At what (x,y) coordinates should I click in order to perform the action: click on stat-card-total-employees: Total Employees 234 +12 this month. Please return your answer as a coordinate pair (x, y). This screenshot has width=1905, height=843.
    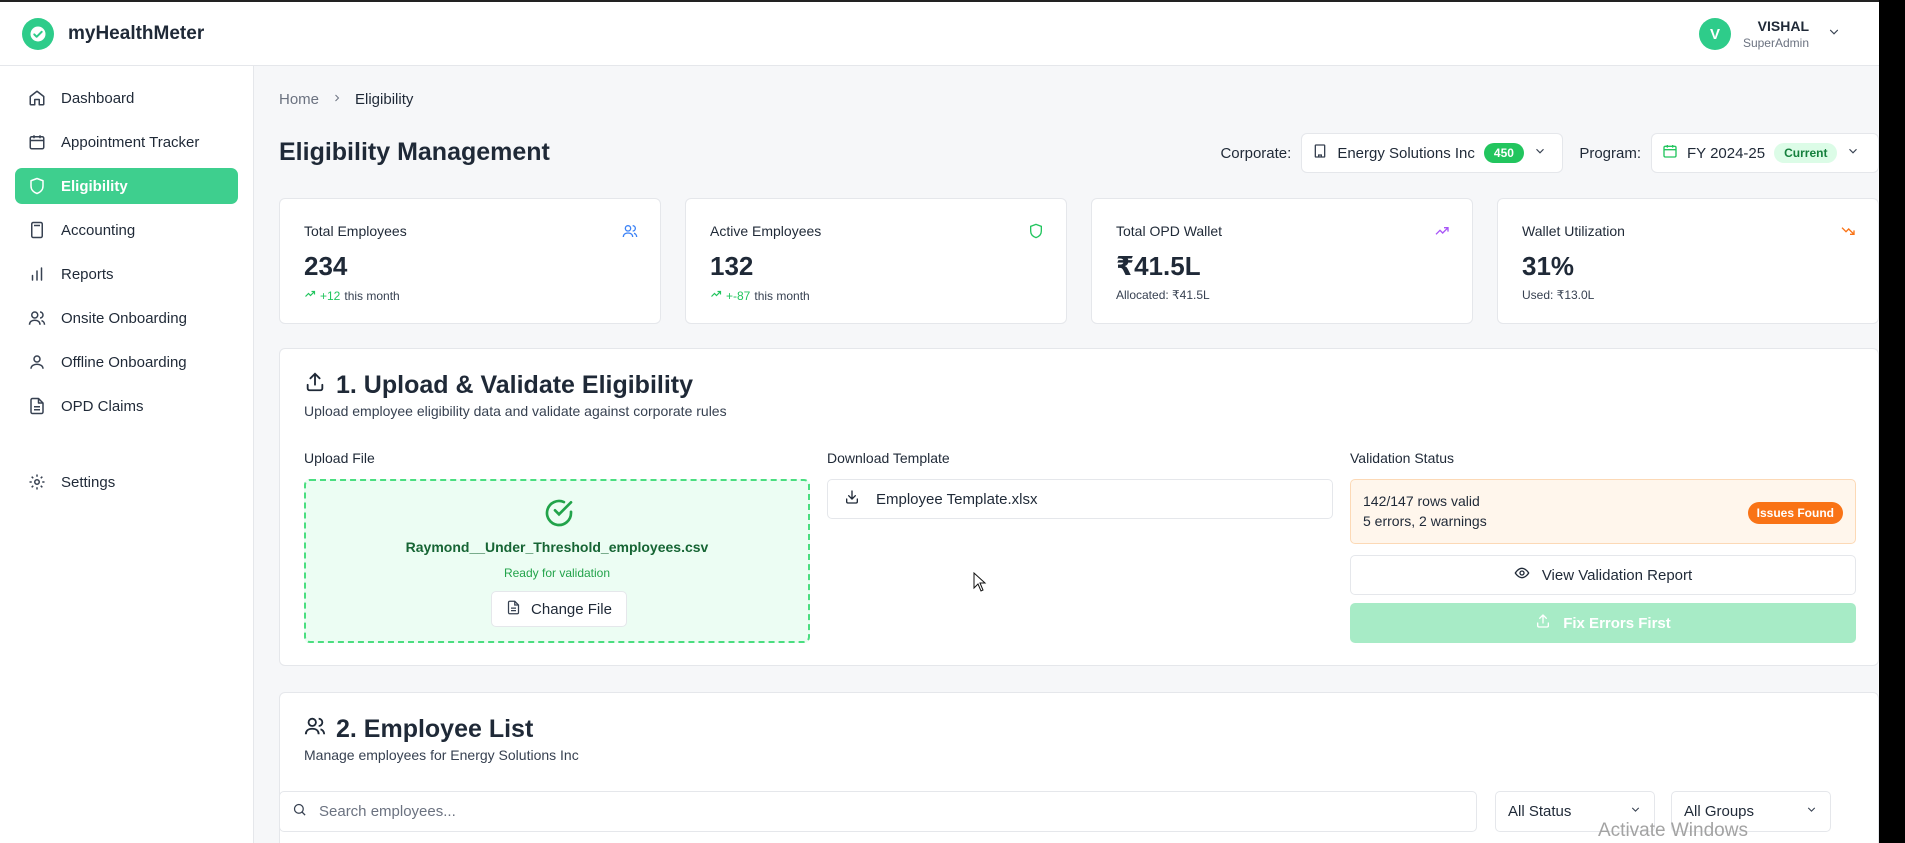
    Looking at the image, I should click on (470, 261).